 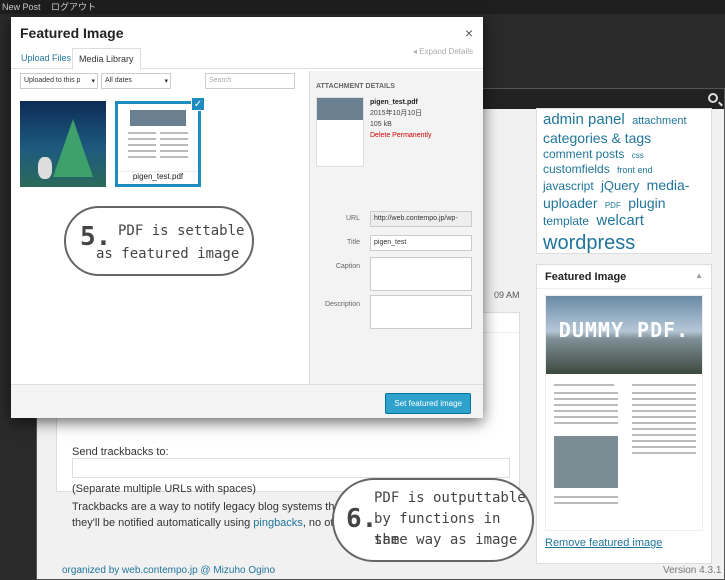 I want to click on tag-link: template, so click(x=566, y=221).